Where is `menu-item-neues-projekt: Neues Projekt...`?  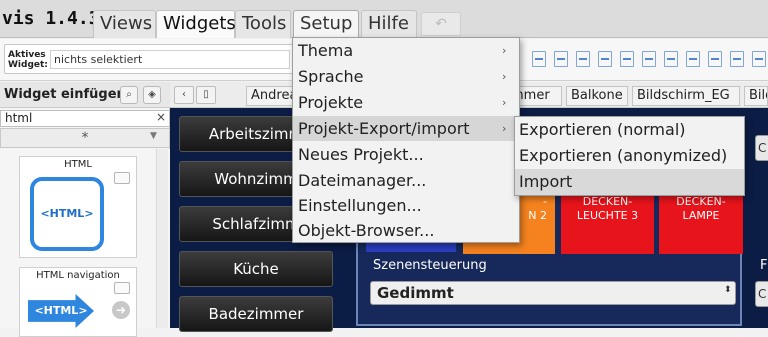
menu-item-neues-projekt: Neues Projekt... is located at coordinates (406, 154).